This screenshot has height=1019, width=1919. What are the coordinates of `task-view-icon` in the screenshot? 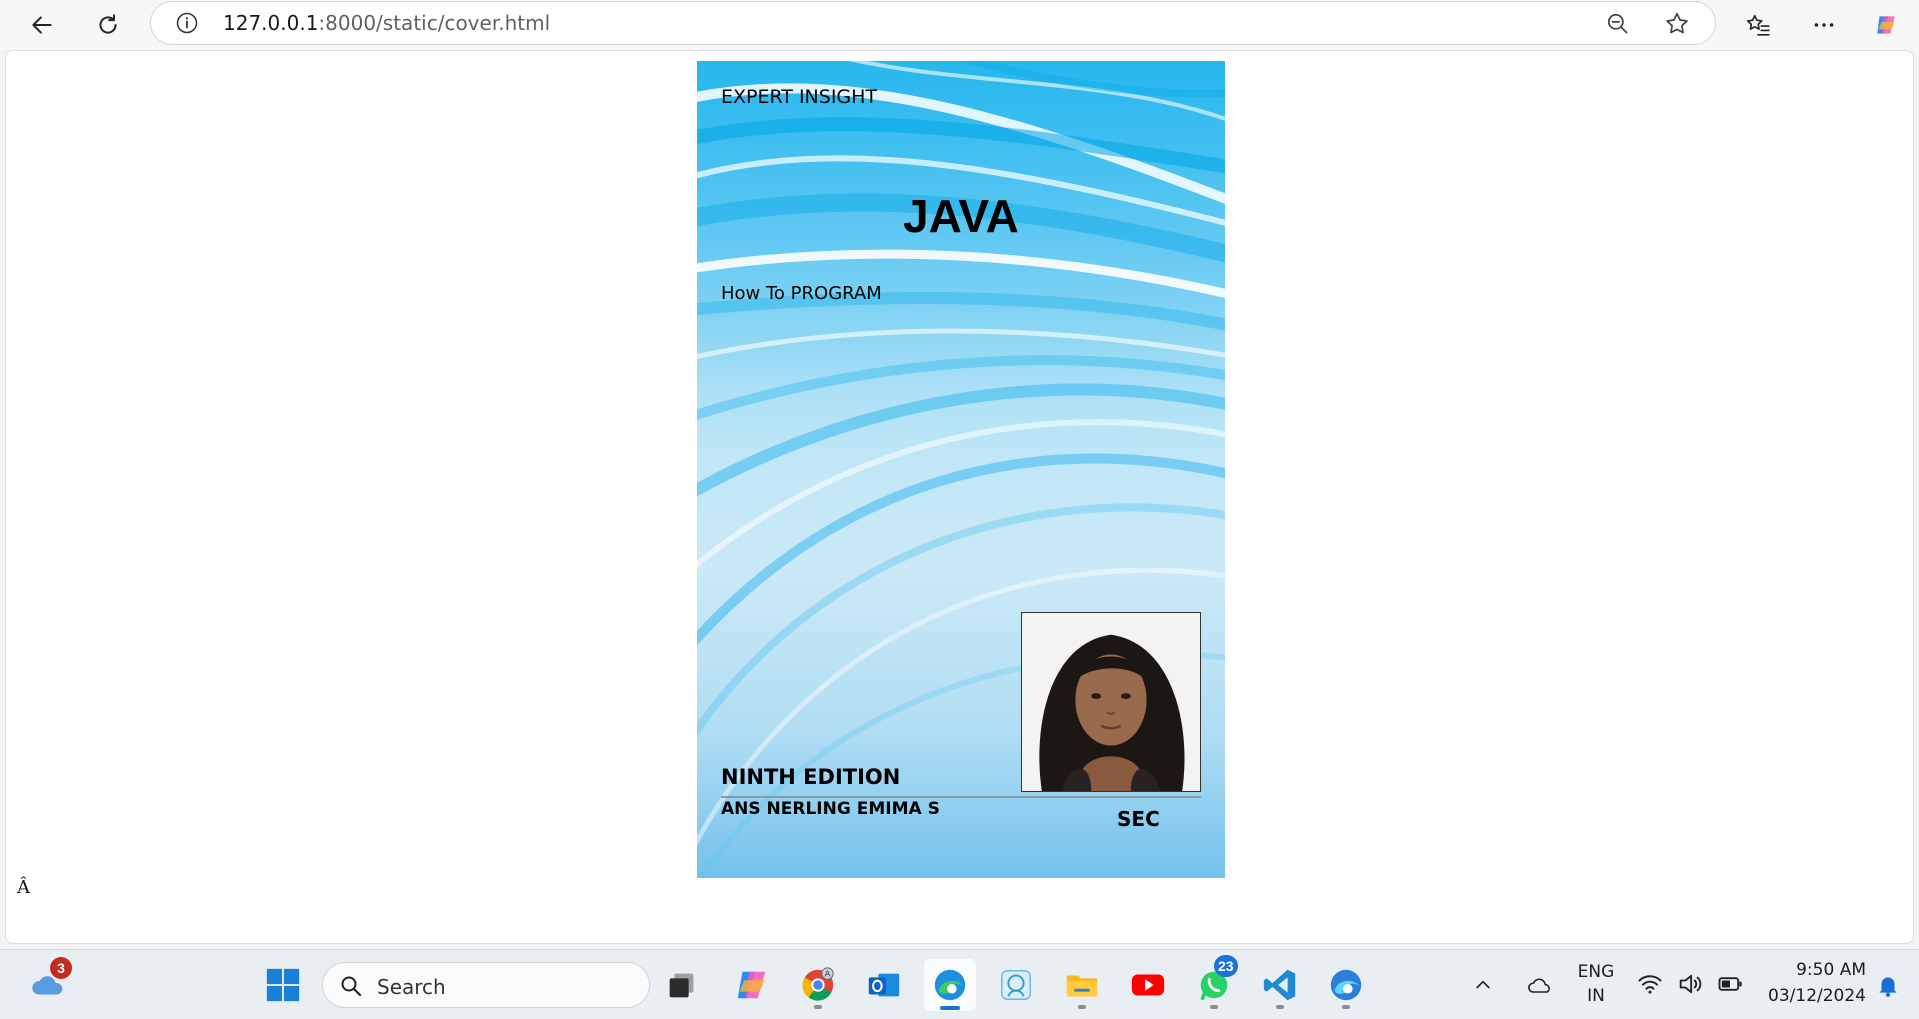 It's located at (681, 985).